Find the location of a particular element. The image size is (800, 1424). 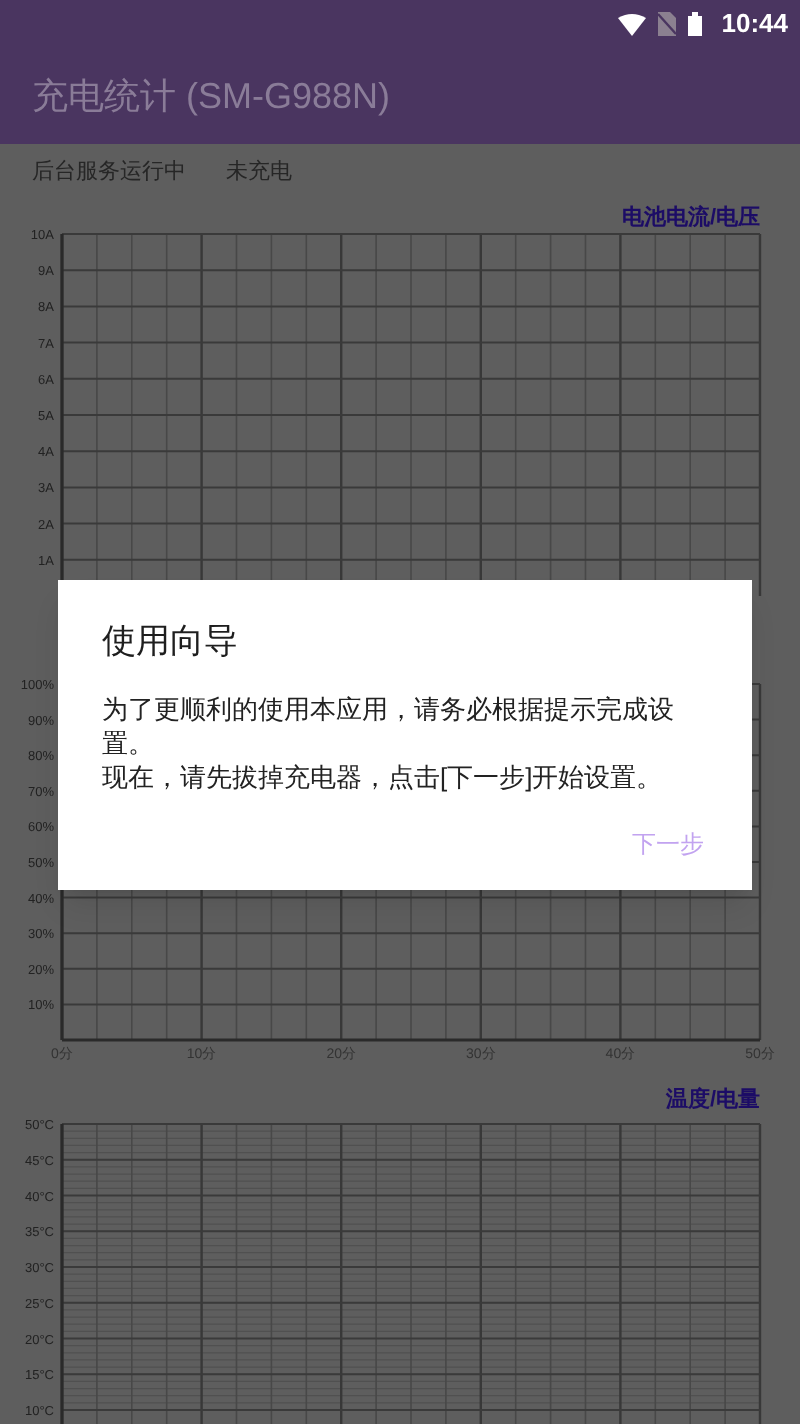

chart-title: 温度/电量 is located at coordinates (712, 1100).